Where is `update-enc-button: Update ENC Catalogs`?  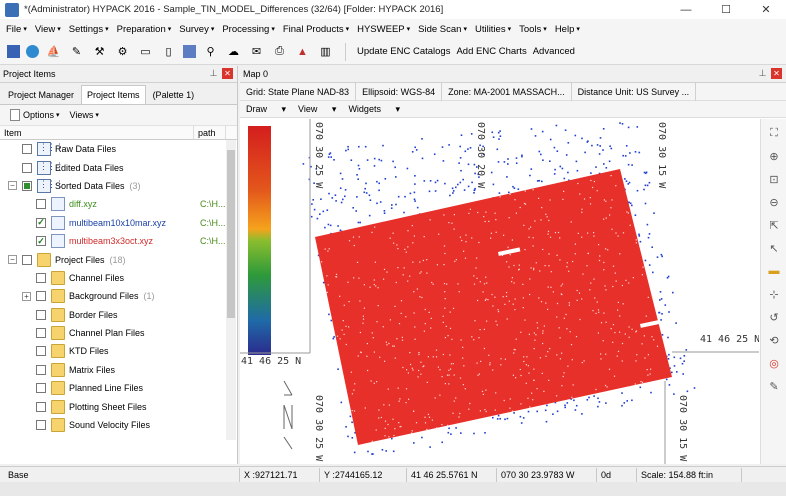 update-enc-button: Update ENC Catalogs is located at coordinates (403, 51).